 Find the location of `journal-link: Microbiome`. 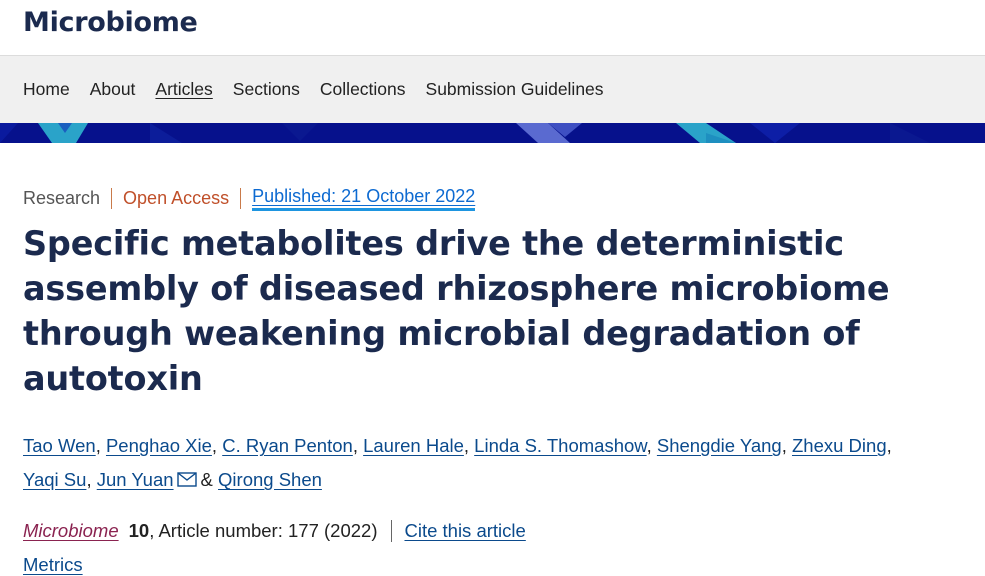

journal-link: Microbiome is located at coordinates (71, 531).